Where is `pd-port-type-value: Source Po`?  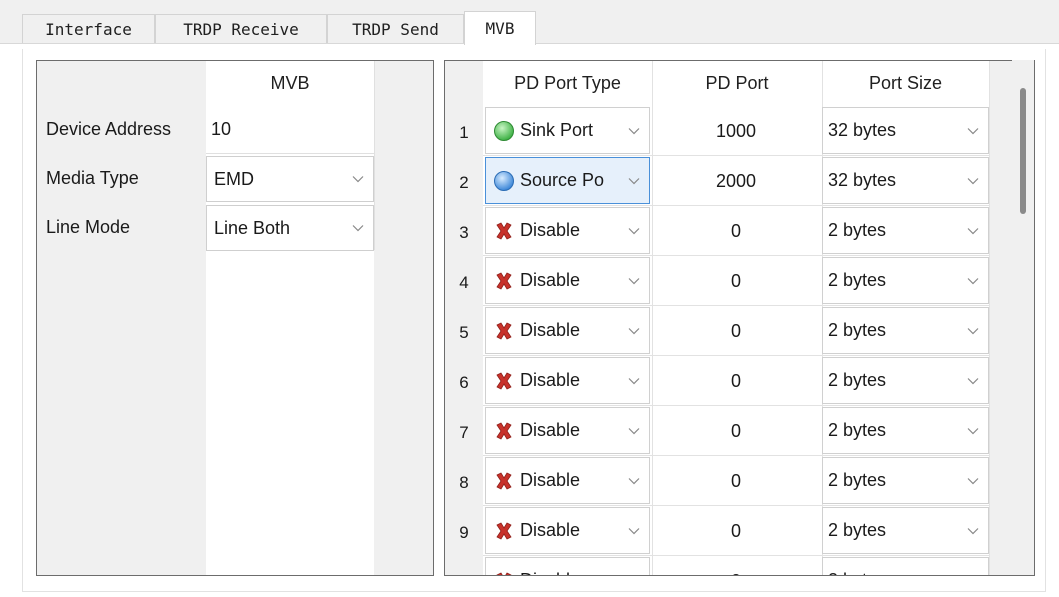
pd-port-type-value: Source Po is located at coordinates (562, 180).